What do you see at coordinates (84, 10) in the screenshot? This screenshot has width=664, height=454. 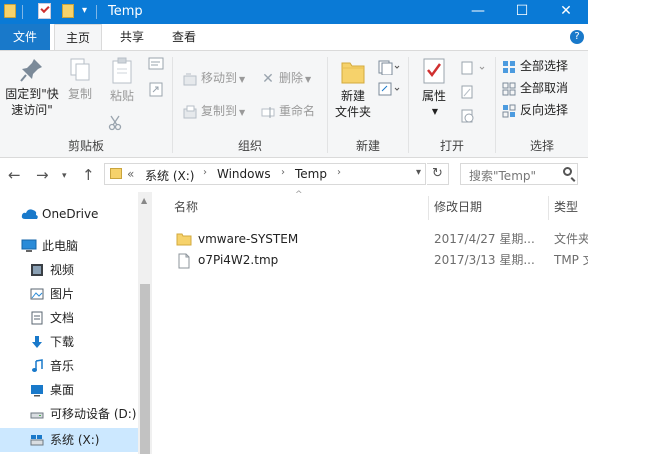 I see `quick-access-dropdown-icon: ▾` at bounding box center [84, 10].